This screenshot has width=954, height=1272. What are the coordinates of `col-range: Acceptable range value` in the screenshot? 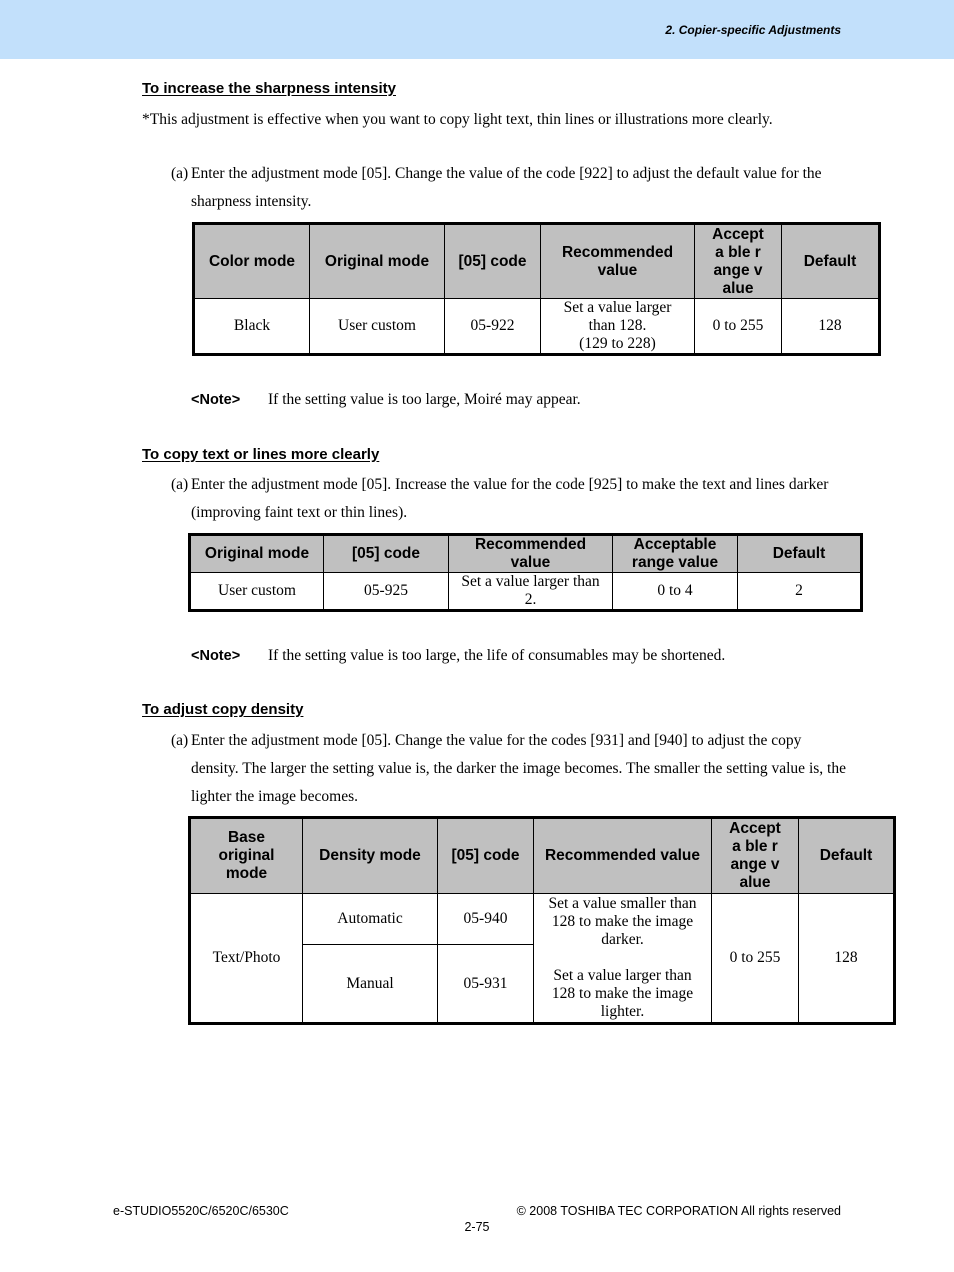 It's located at (675, 553).